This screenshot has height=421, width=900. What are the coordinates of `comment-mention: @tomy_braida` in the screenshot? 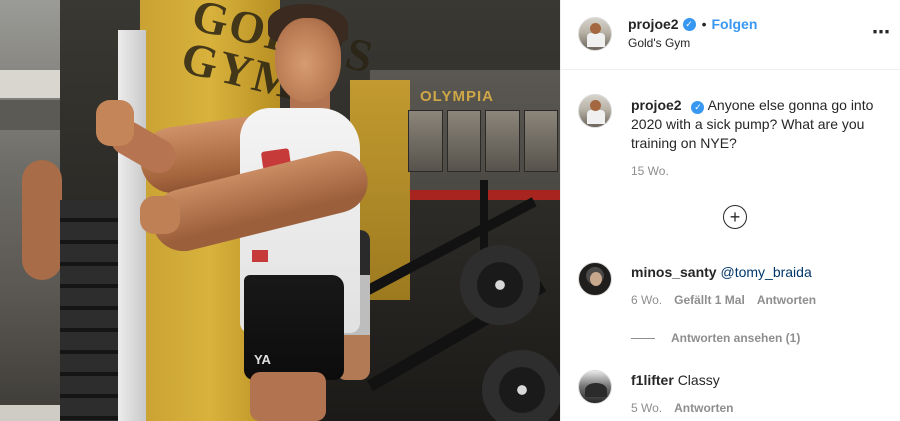 It's located at (765, 272).